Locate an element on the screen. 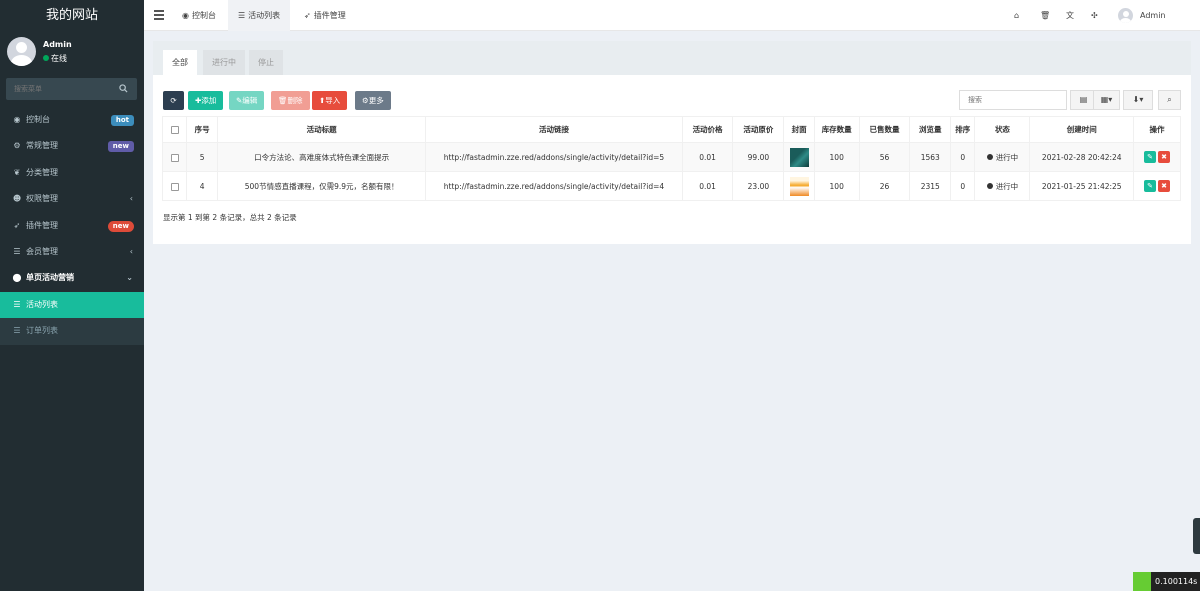  tab-all: 全部 is located at coordinates (180, 62).